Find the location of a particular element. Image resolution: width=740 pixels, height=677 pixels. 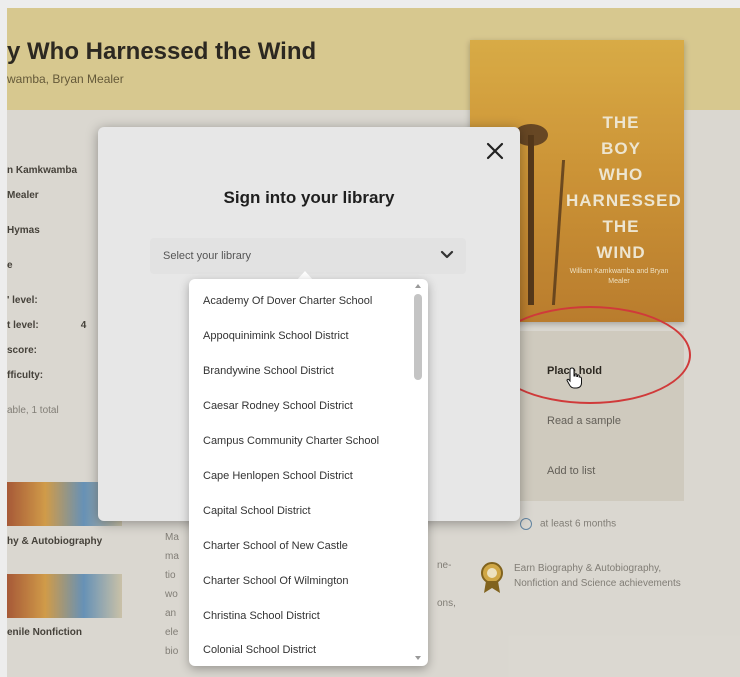

library-select: Select your library is located at coordinates (308, 256).